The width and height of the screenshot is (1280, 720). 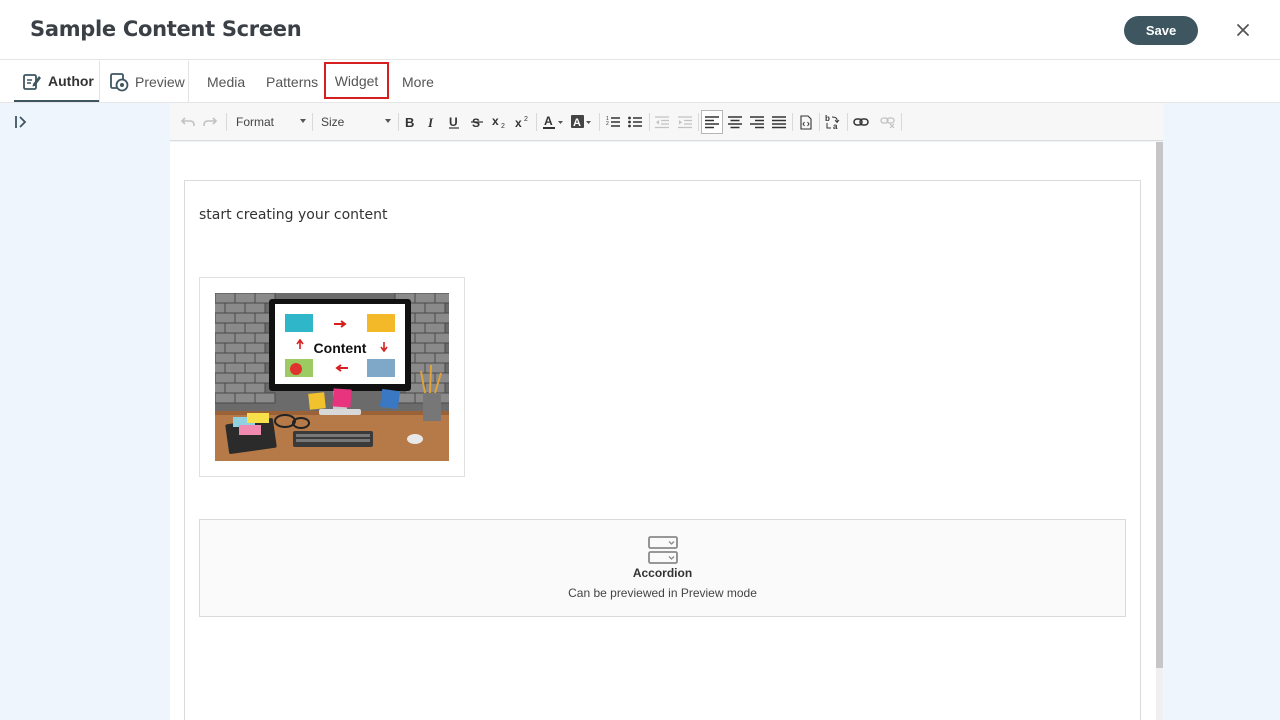 What do you see at coordinates (210, 122) in the screenshot?
I see `redo-icon` at bounding box center [210, 122].